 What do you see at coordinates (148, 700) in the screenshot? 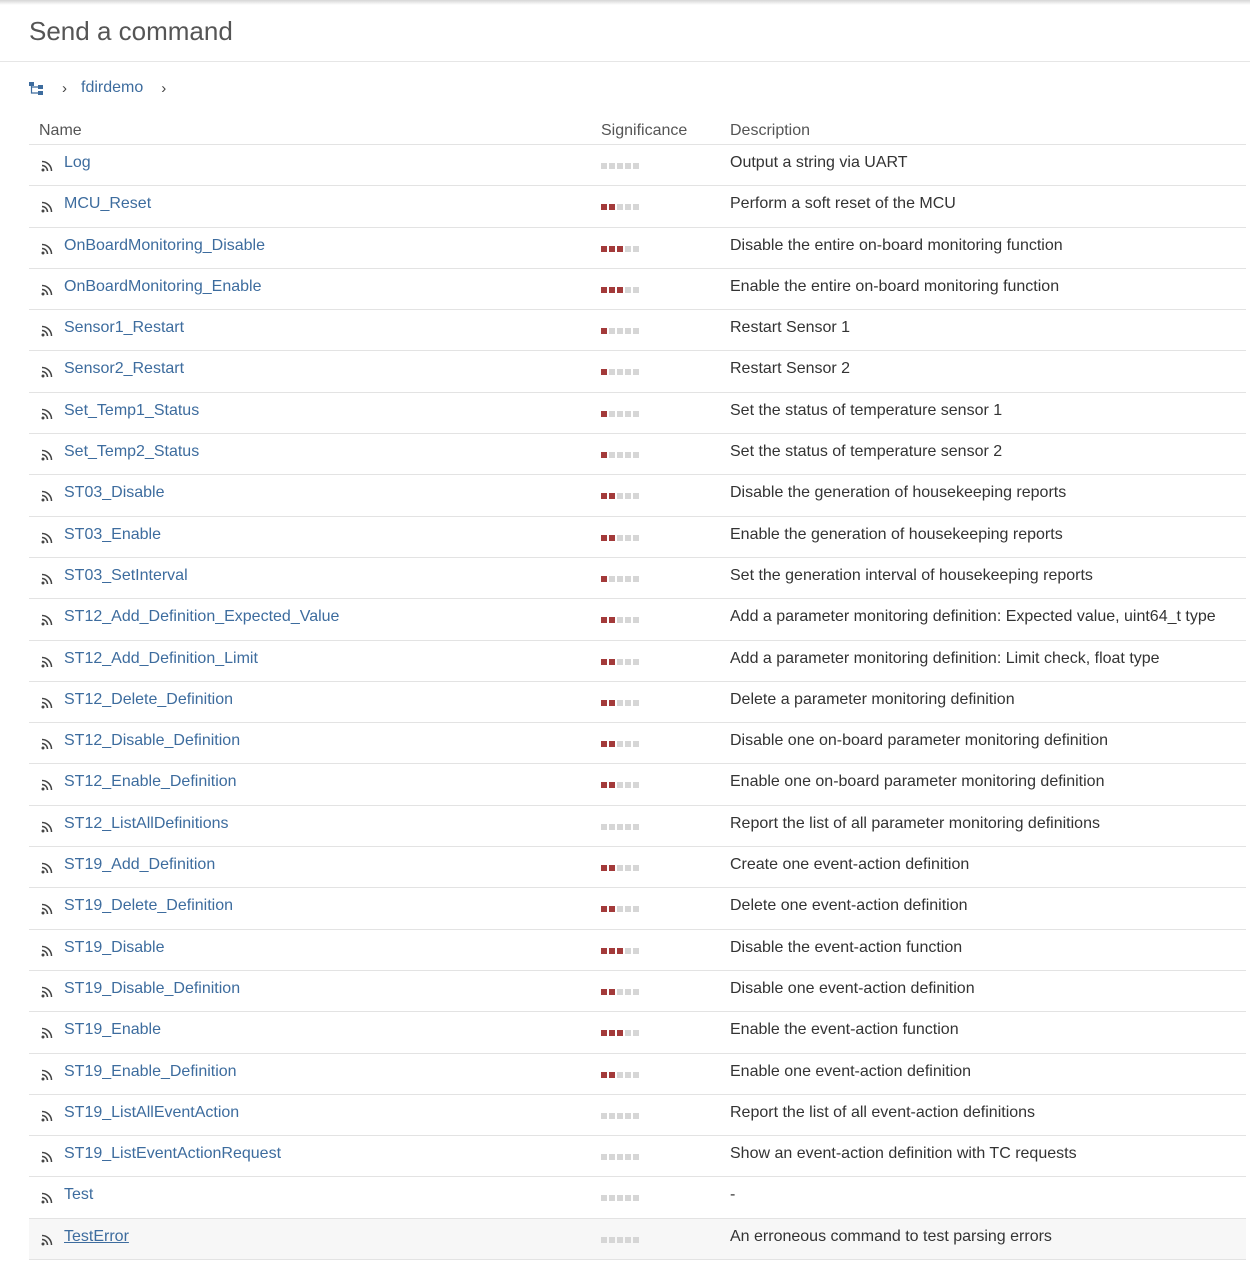
I see `command-name-link: ST12_Delete_Definition` at bounding box center [148, 700].